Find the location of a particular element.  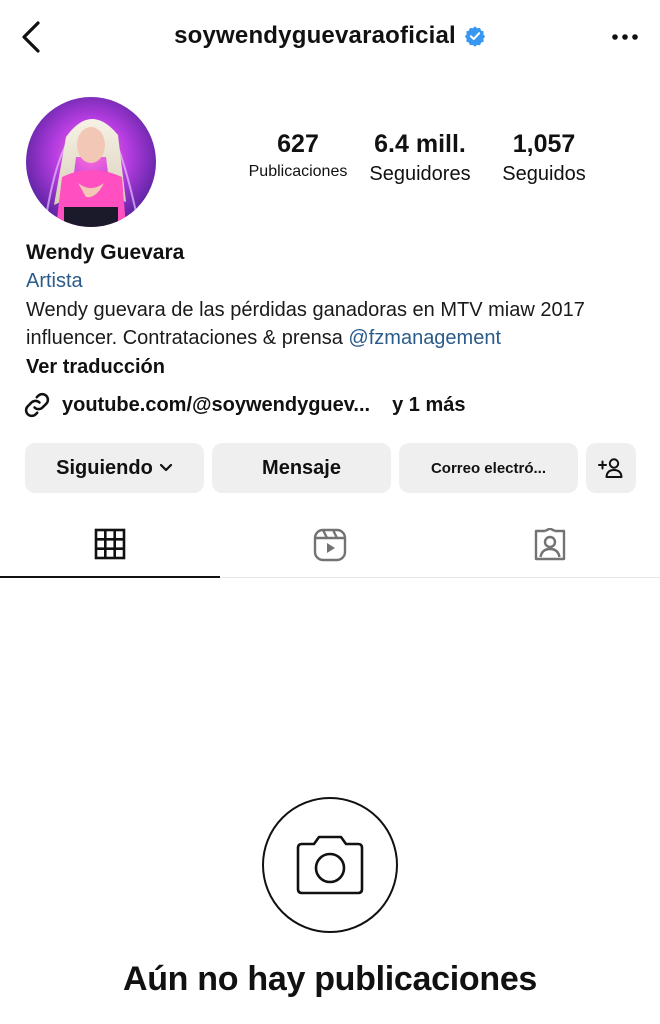

following-button: Siguiendo is located at coordinates (114, 468).